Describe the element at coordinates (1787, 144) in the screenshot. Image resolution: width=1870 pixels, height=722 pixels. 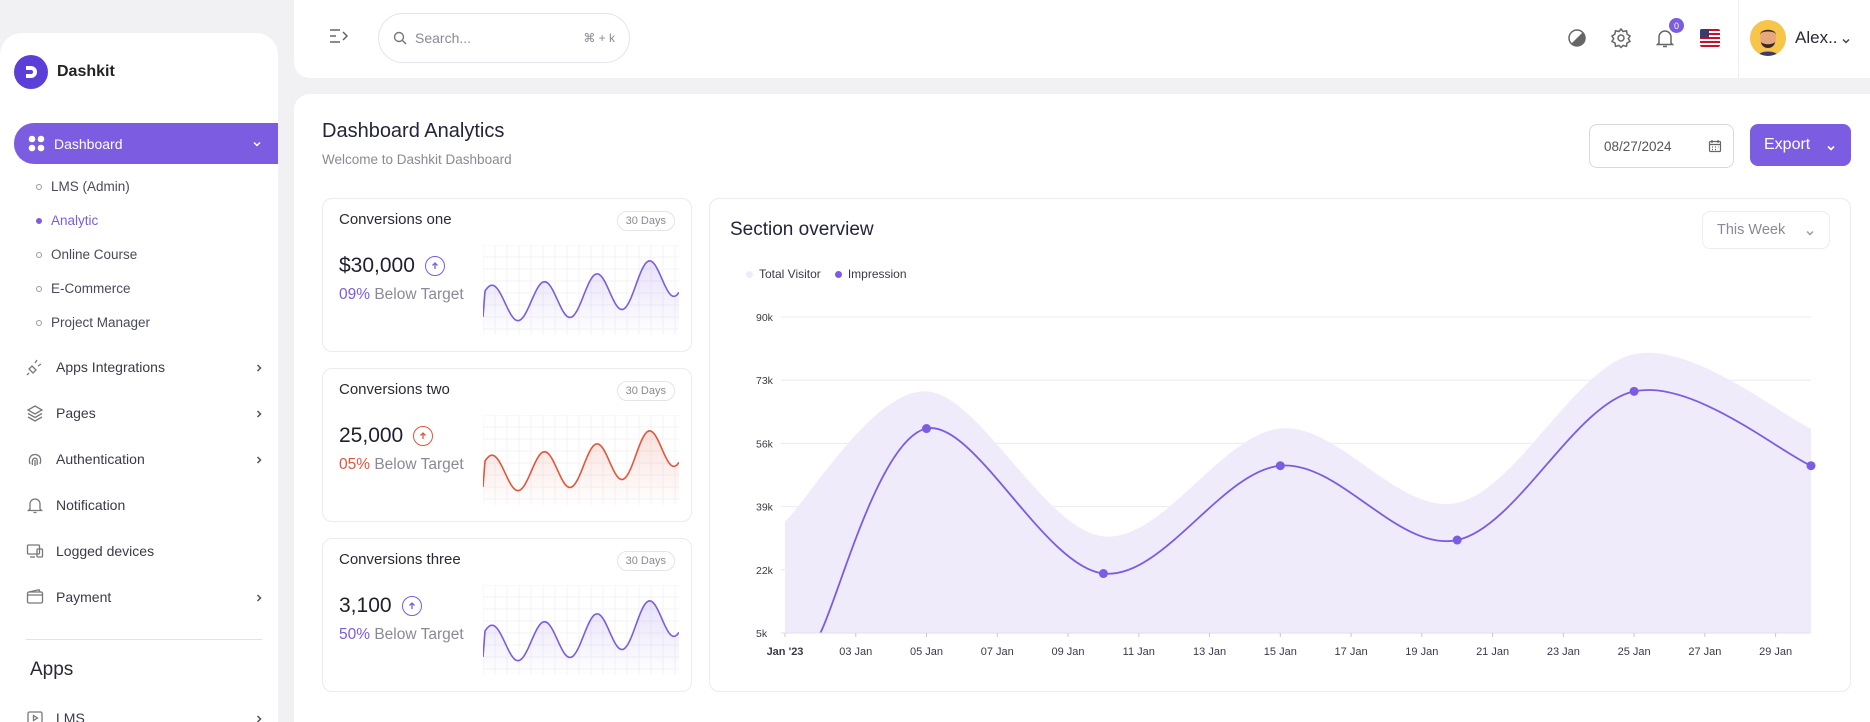
I see `export-button-label: Export` at that location.